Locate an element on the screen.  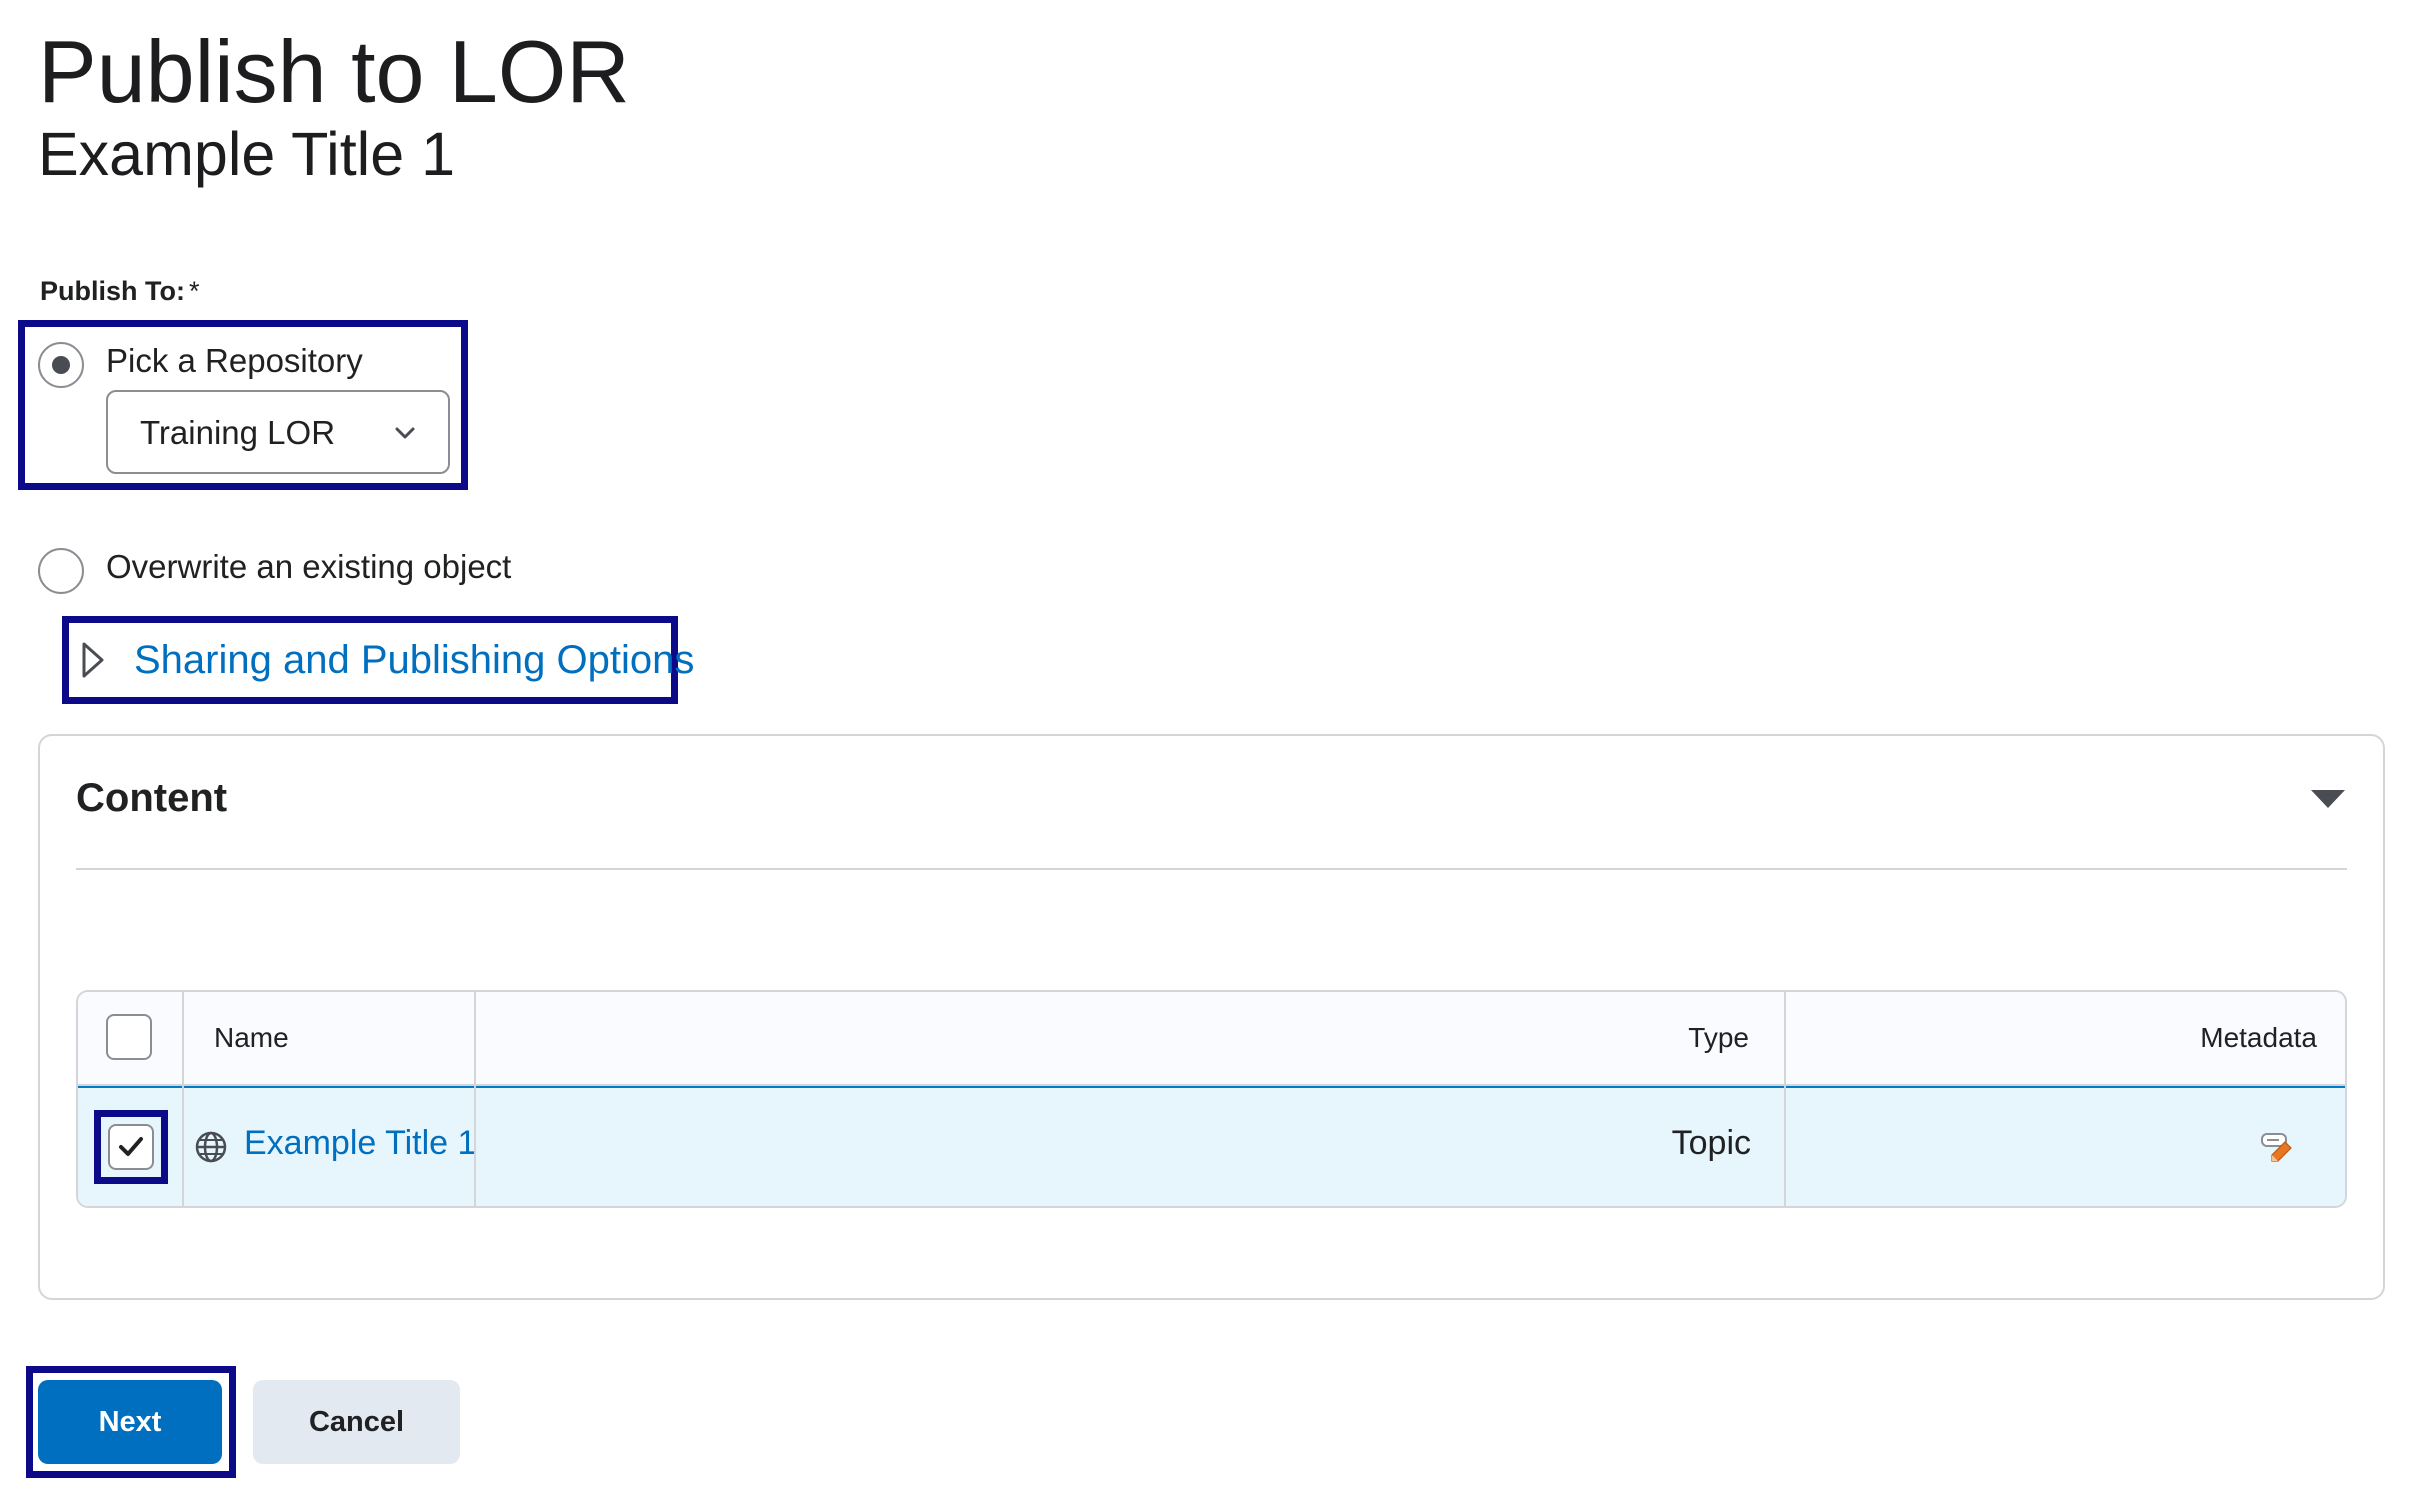
pick-repository-label: Pick a Repository is located at coordinates (234, 361).